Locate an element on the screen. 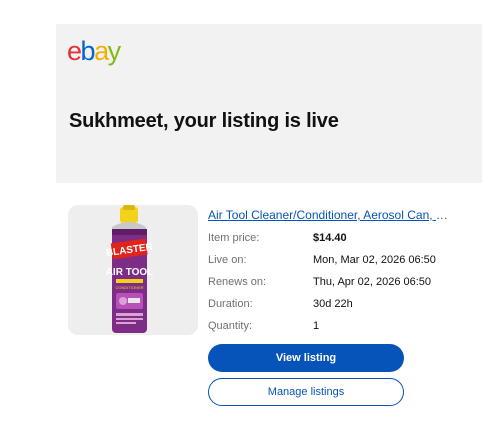 The height and width of the screenshot is (421, 500). logo-letter-y: y is located at coordinates (114, 51).